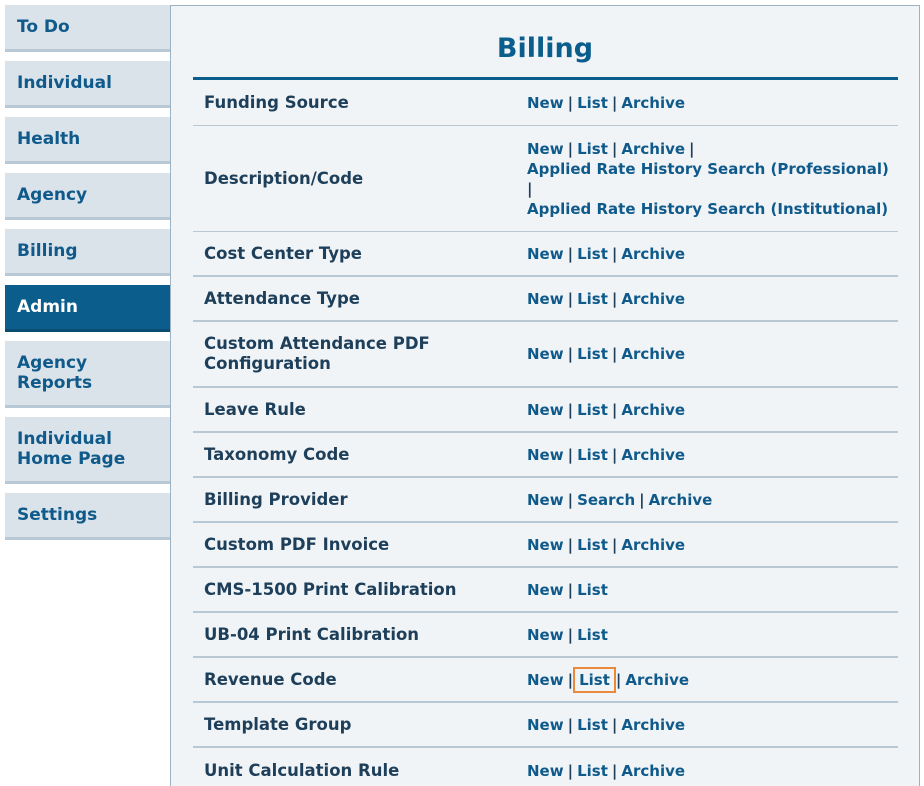  What do you see at coordinates (545, 48) in the screenshot?
I see `page-title: Billing` at bounding box center [545, 48].